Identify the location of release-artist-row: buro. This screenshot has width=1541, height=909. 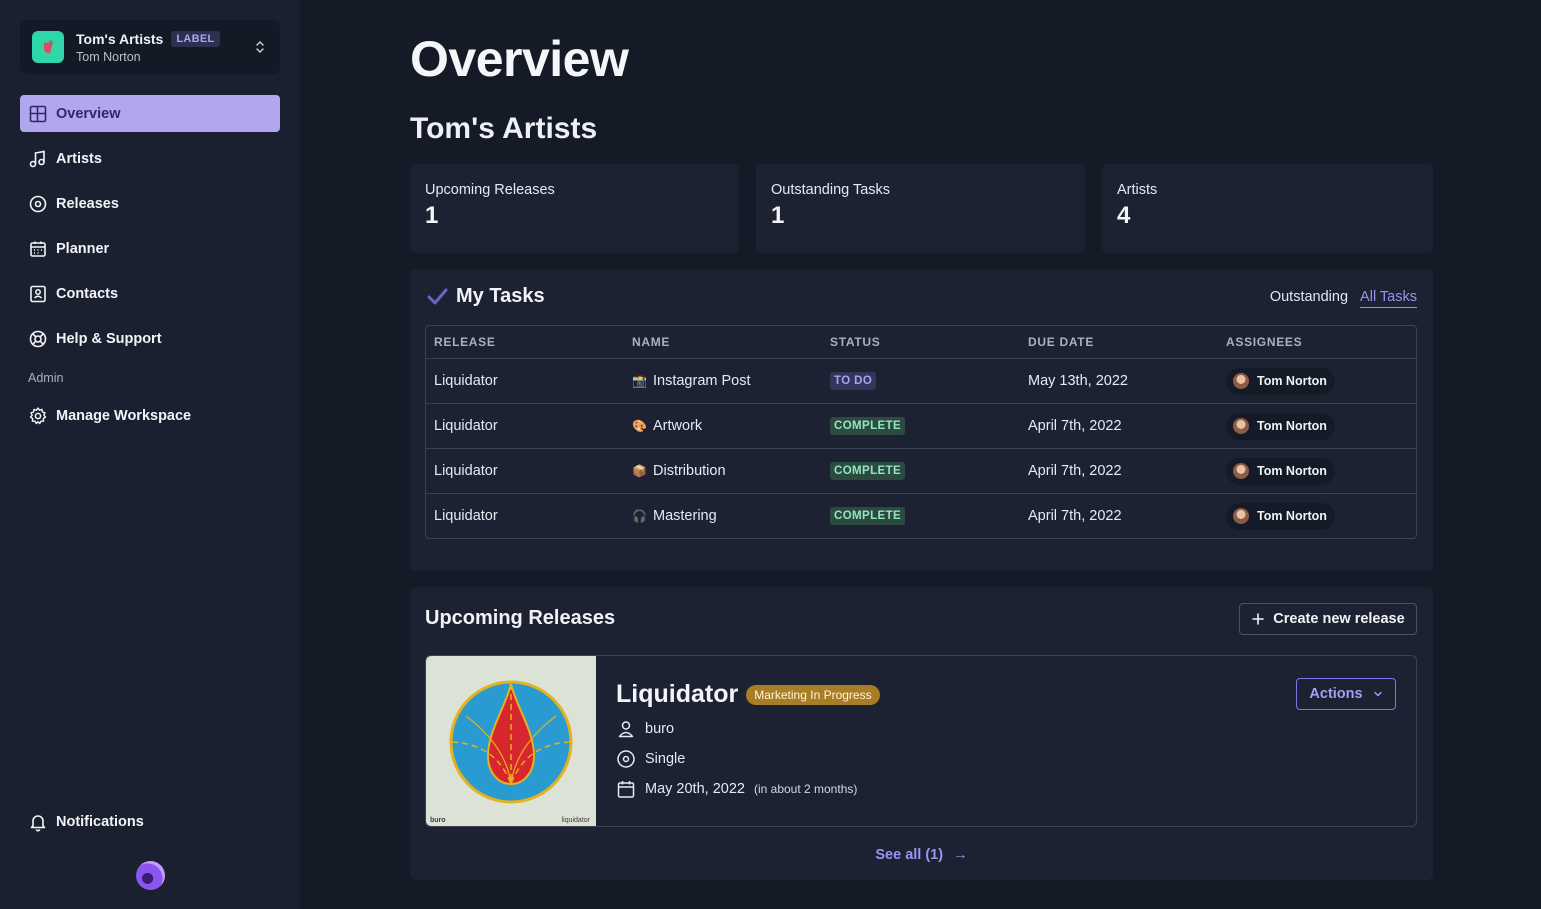
(748, 729).